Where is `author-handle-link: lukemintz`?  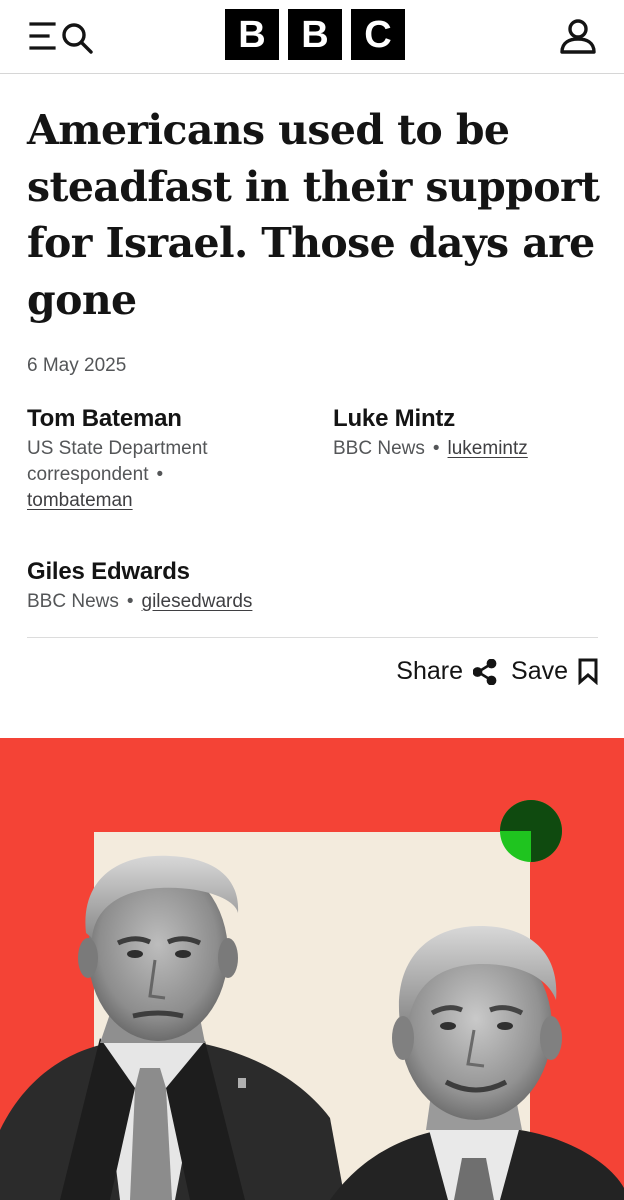
author-handle-link: lukemintz is located at coordinates (488, 448).